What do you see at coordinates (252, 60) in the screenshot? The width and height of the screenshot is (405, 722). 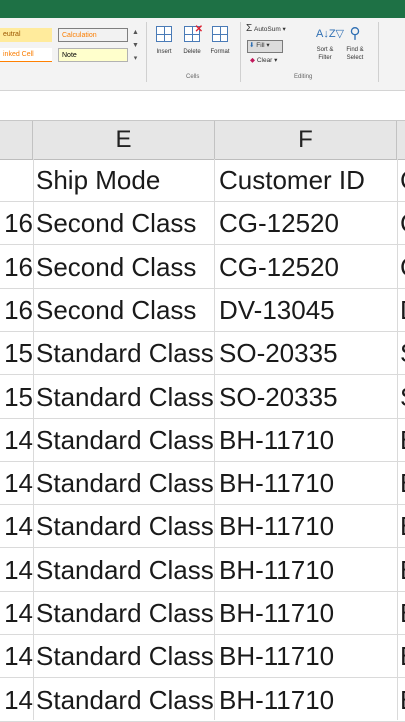 I see `eraser-icon: ◆` at bounding box center [252, 60].